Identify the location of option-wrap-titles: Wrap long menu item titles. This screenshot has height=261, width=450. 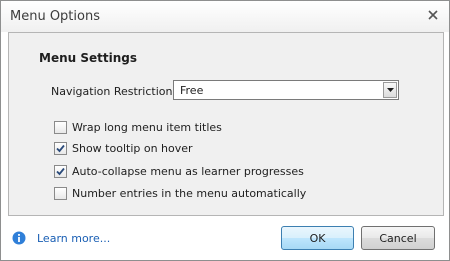
(138, 127).